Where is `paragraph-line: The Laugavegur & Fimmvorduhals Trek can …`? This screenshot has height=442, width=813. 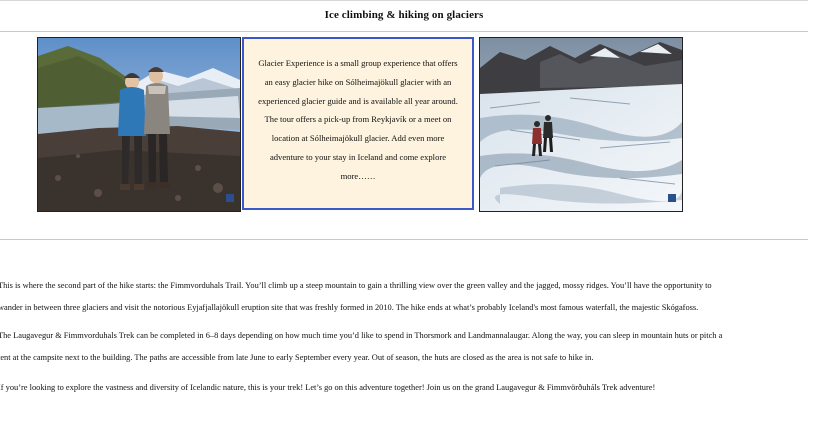 paragraph-line: The Laugavegur & Fimmvorduhals Trek can … is located at coordinates (361, 335).